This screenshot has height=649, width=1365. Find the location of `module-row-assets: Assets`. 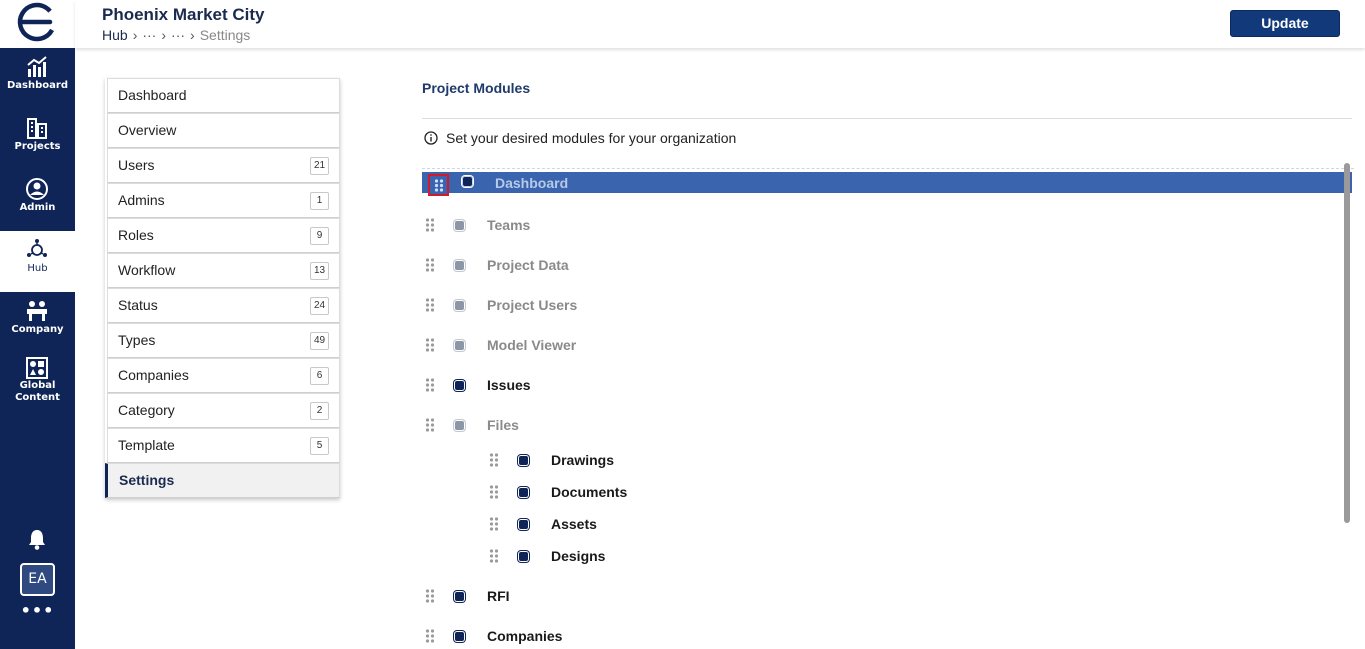

module-row-assets: Assets is located at coordinates (887, 524).